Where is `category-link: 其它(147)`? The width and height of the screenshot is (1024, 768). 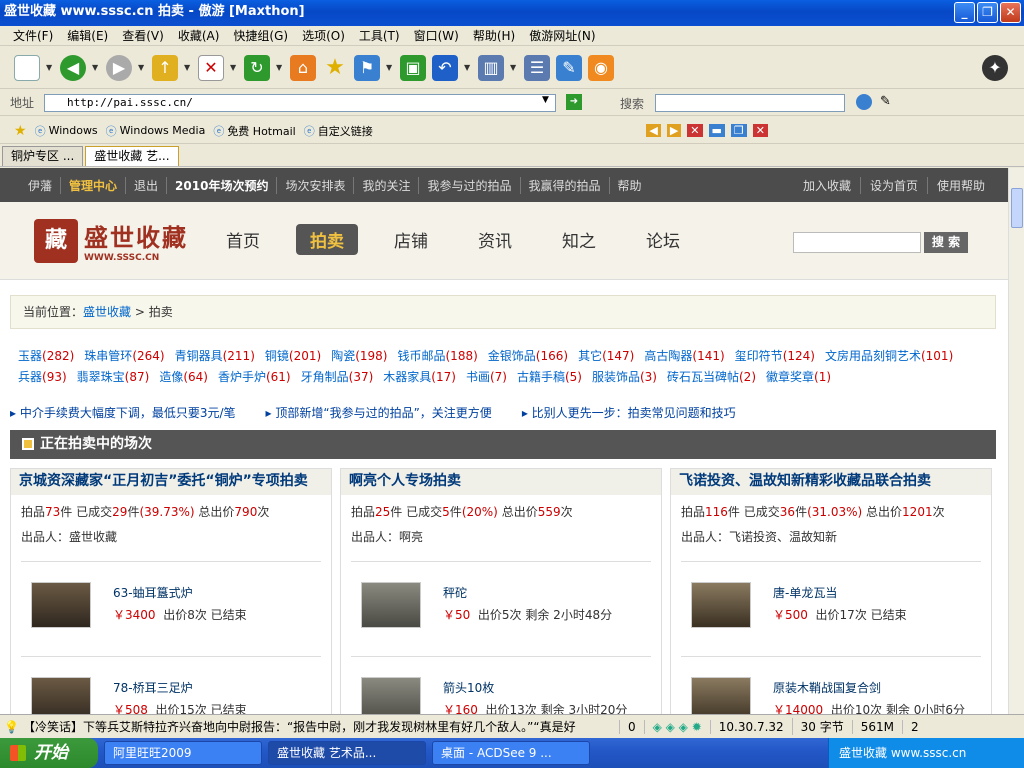 category-link: 其它(147) is located at coordinates (606, 356).